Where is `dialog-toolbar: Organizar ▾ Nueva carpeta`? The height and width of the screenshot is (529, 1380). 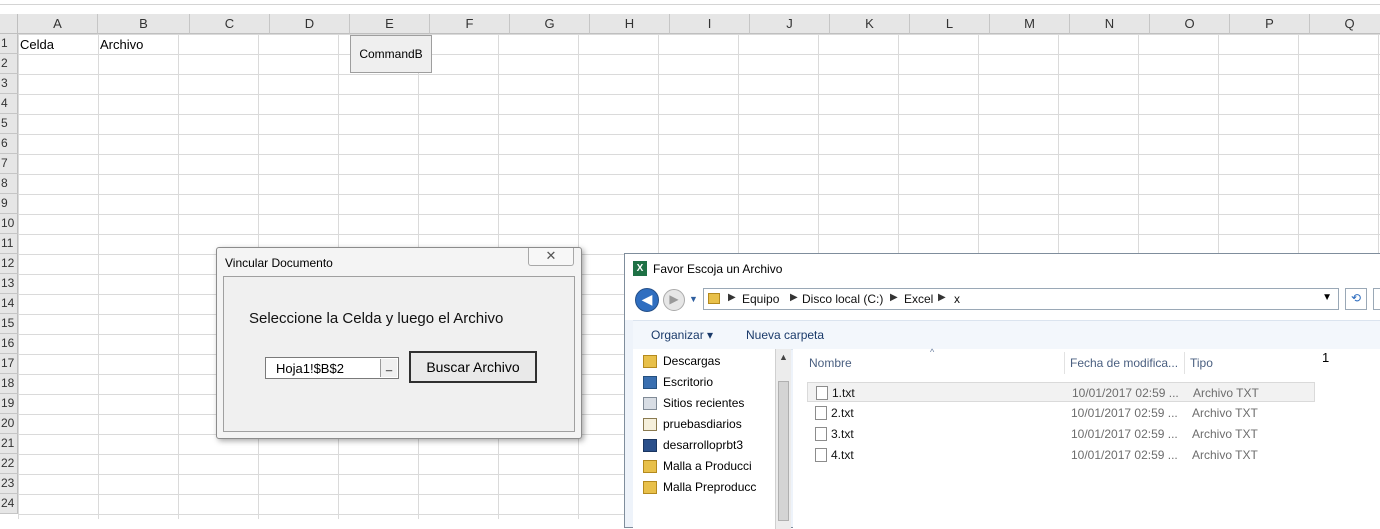
dialog-toolbar: Organizar ▾ Nueva carpeta is located at coordinates (1006, 335).